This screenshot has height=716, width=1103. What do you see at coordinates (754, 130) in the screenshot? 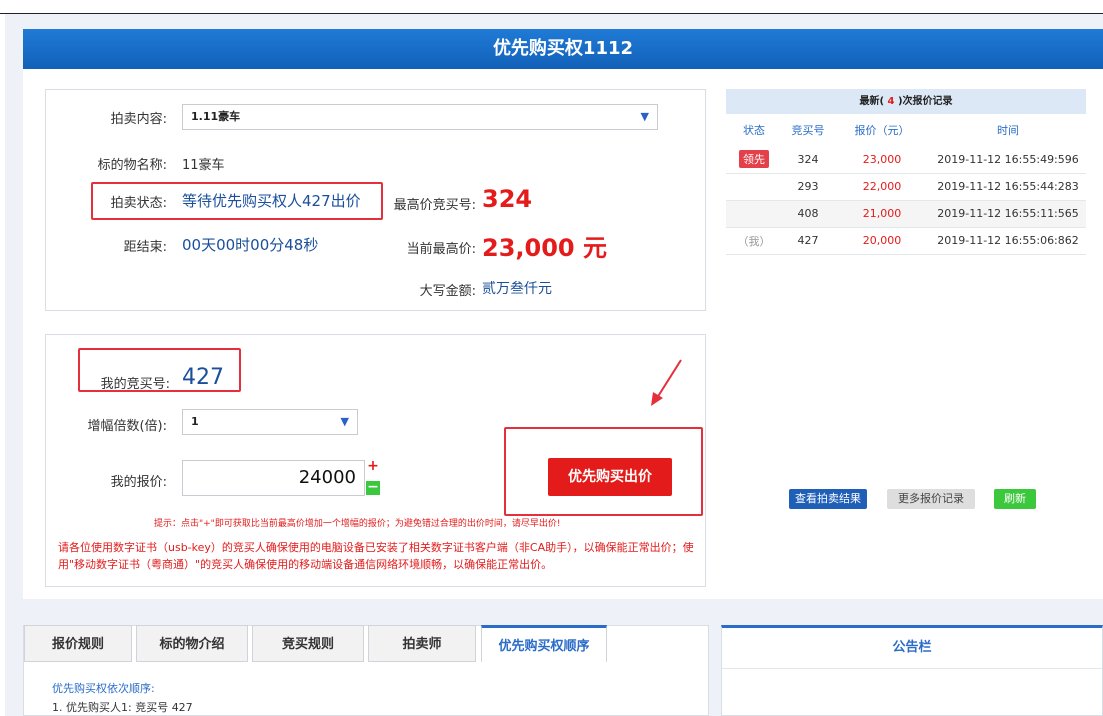
I see `column-header: 状态` at bounding box center [754, 130].